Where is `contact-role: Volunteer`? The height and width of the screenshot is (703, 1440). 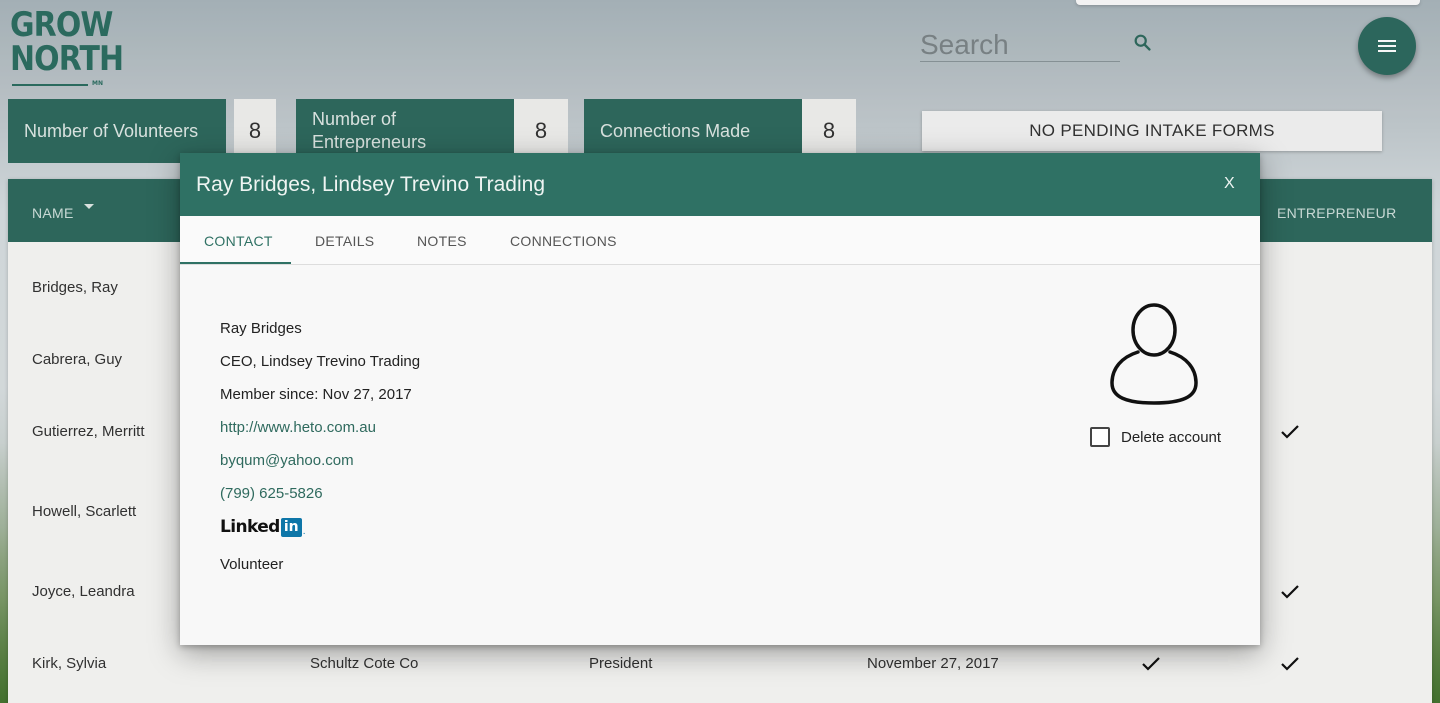 contact-role: Volunteer is located at coordinates (252, 564).